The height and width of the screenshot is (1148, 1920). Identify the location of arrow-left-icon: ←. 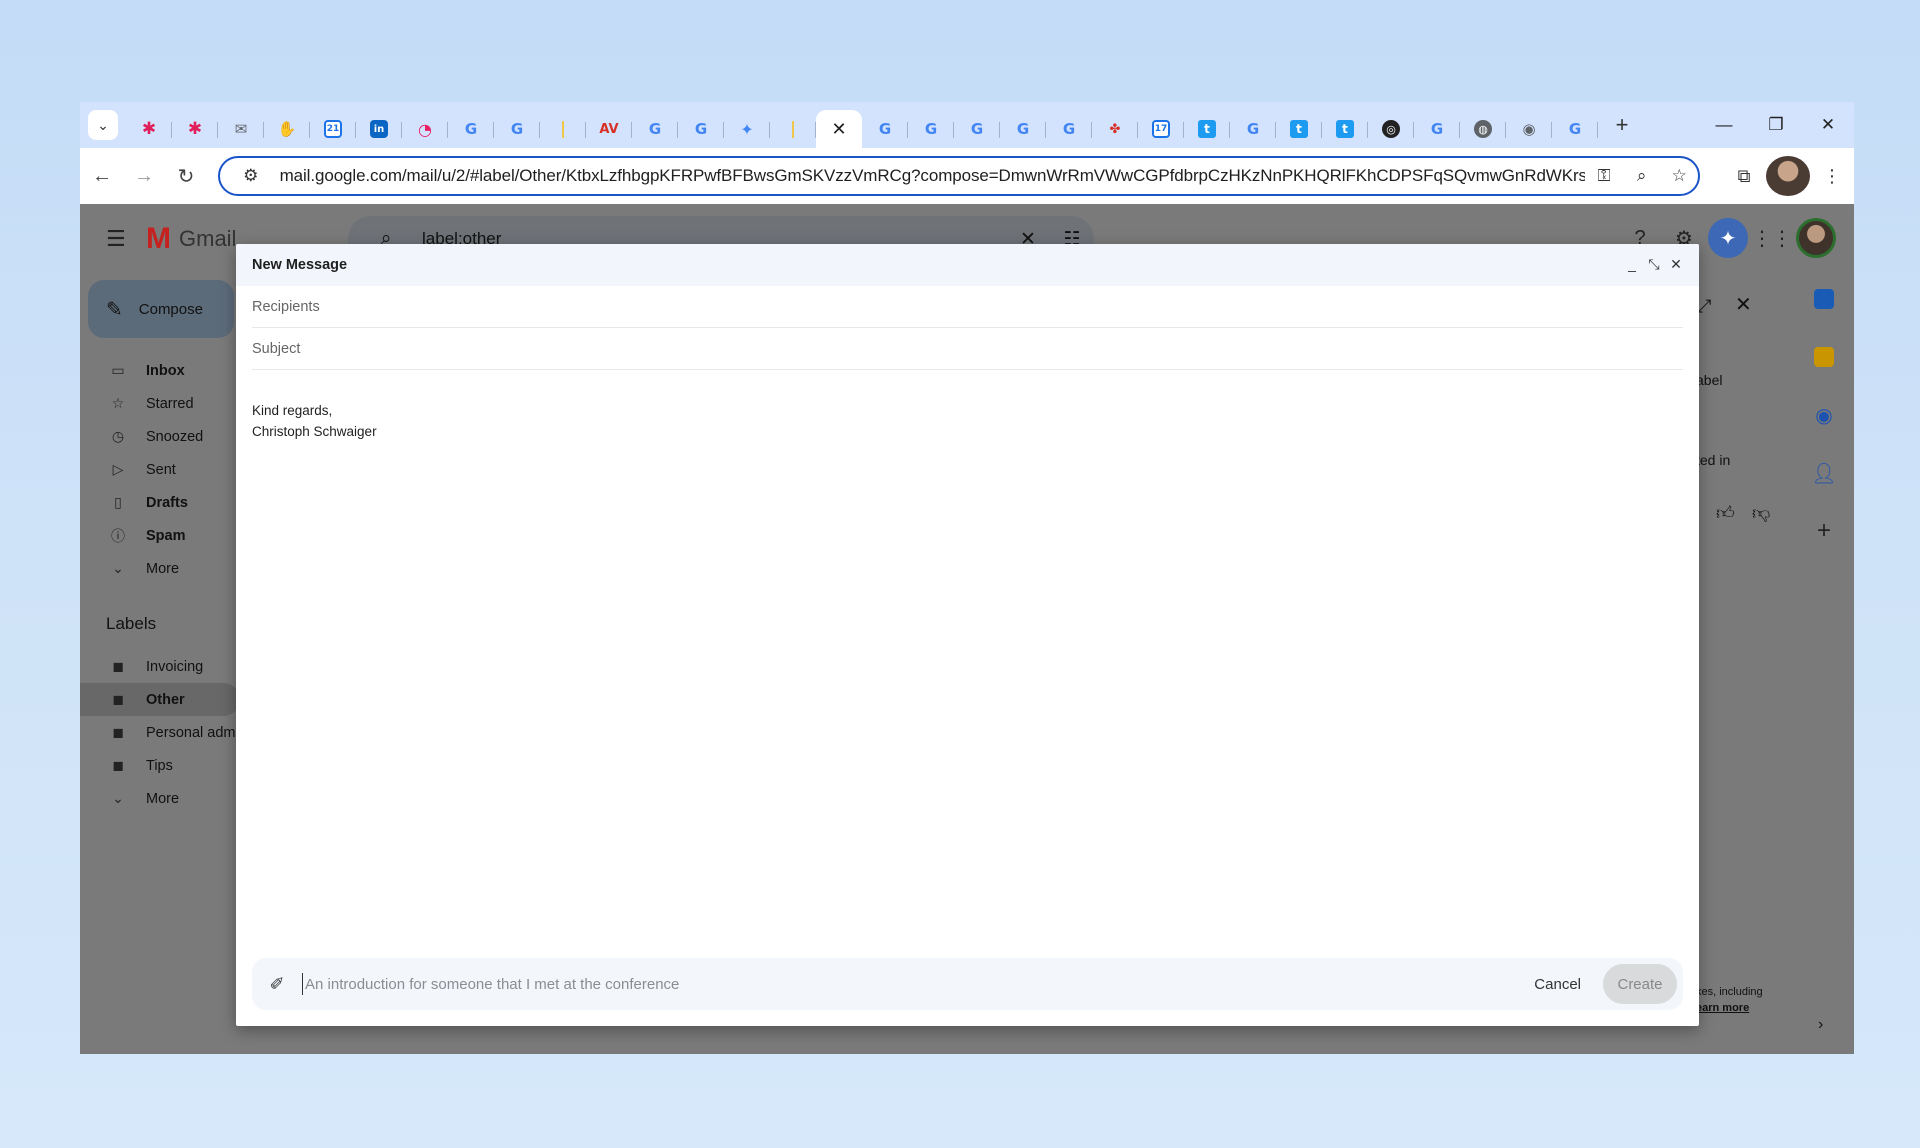
(102, 175).